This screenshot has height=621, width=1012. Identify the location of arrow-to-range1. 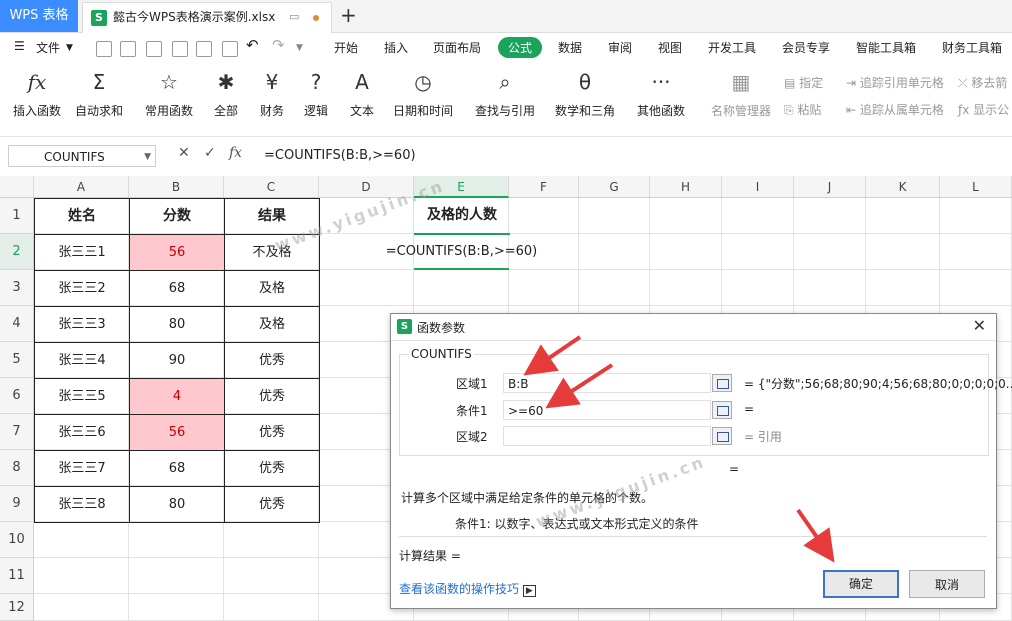
(552, 355).